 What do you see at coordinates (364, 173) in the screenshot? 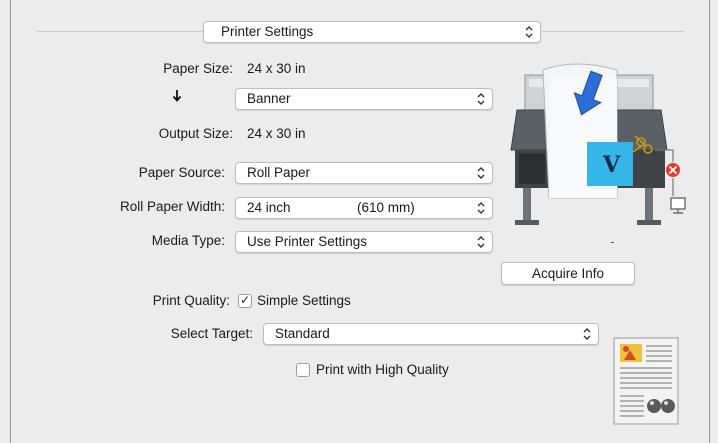
I see `paper-source-popup: Roll Paper` at bounding box center [364, 173].